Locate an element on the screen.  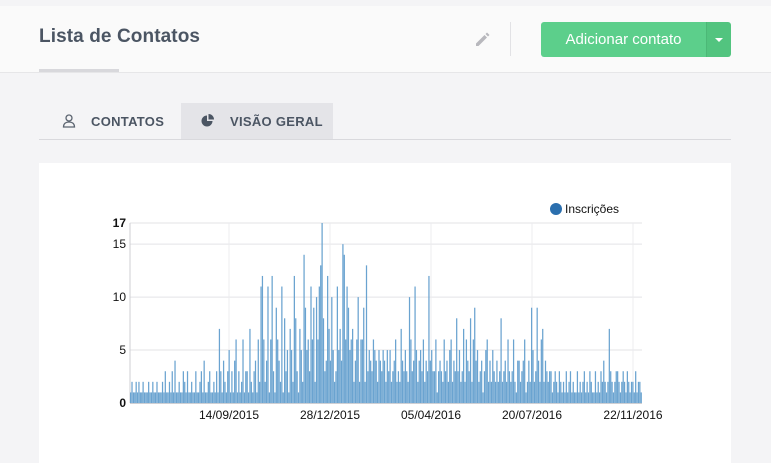
tab-bar: CONTATOS VISÃO GERAL is located at coordinates (385, 121).